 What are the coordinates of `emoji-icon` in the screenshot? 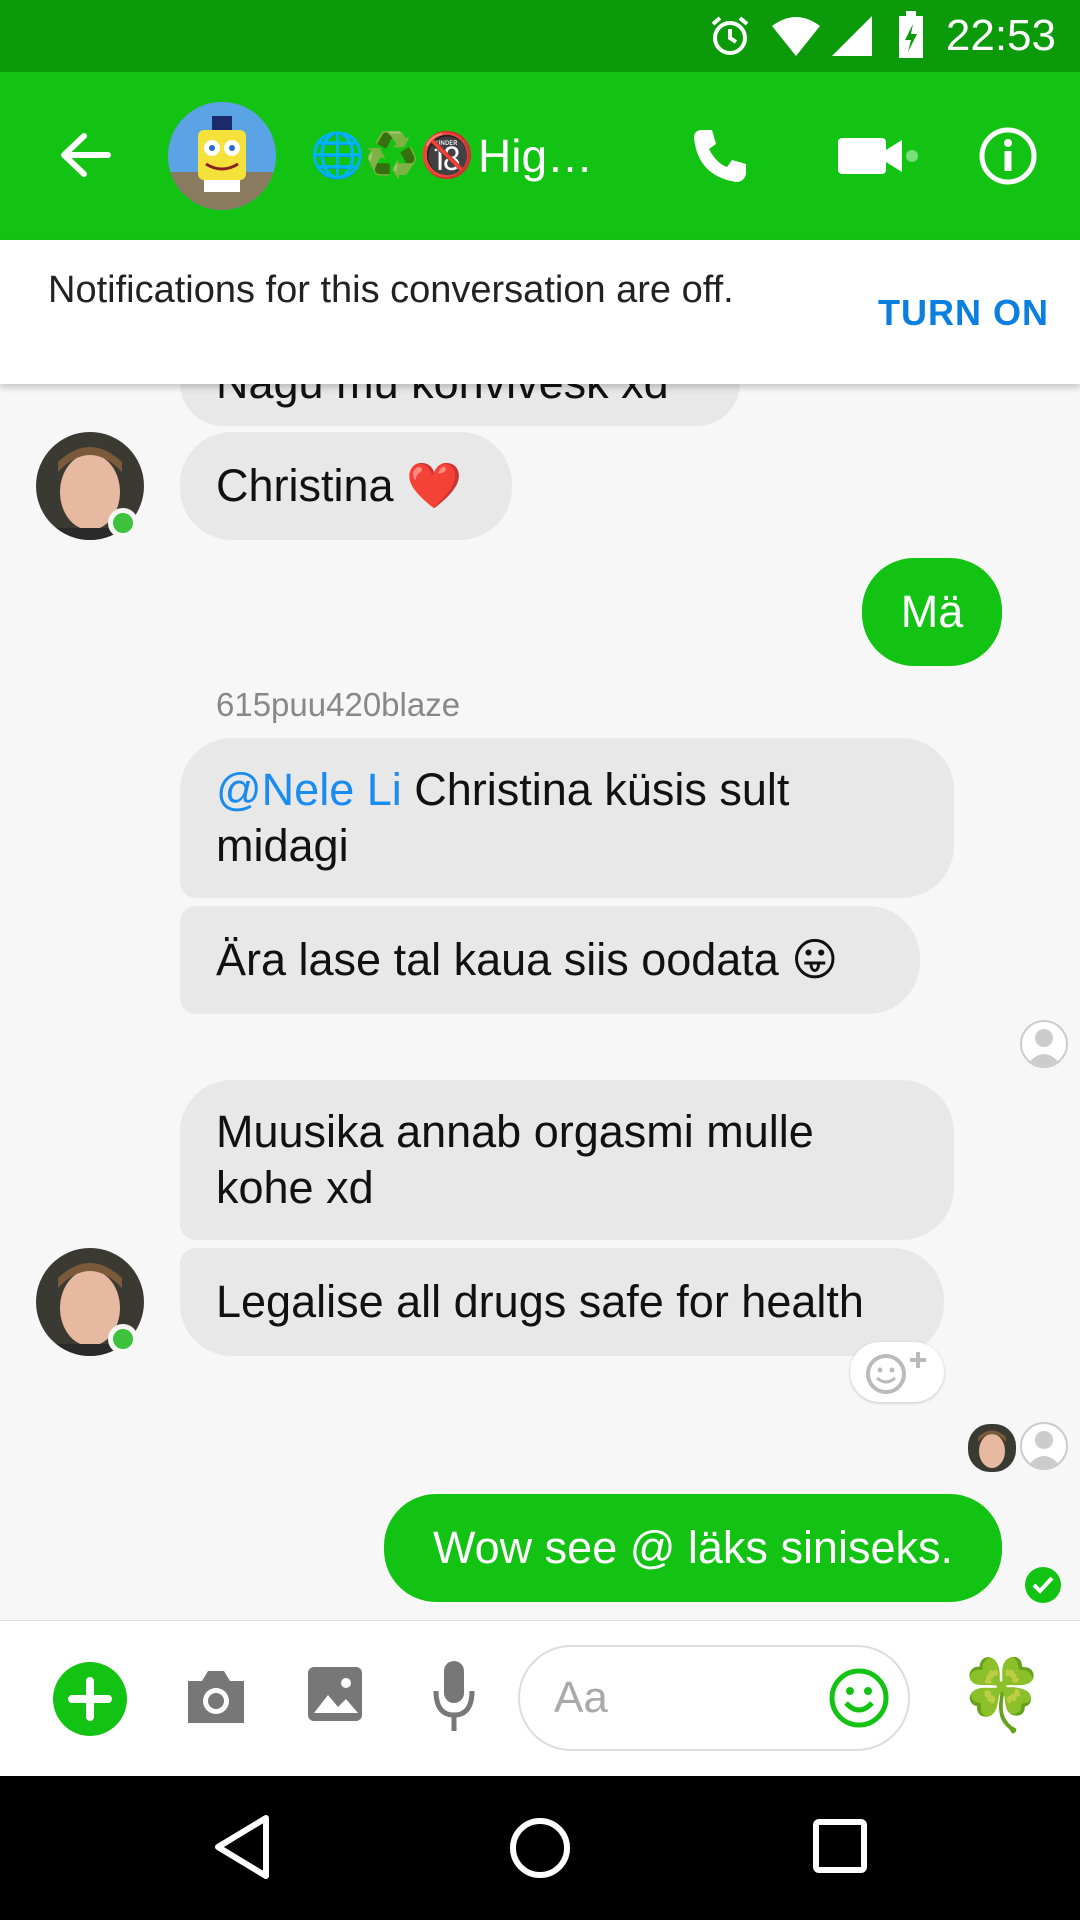 It's located at (859, 1698).